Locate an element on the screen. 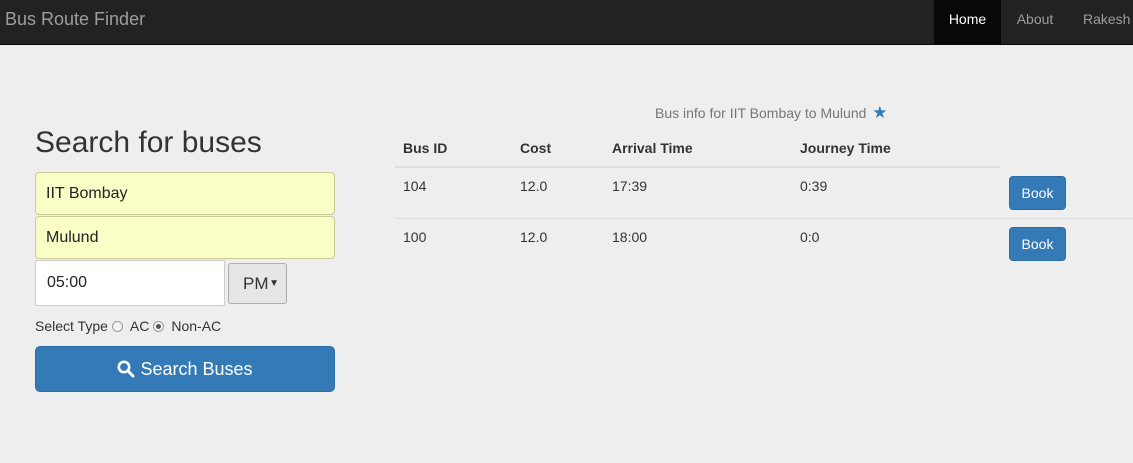  results-caption: Bus info for IIT Bombay to Mulund ★ is located at coordinates (771, 113).